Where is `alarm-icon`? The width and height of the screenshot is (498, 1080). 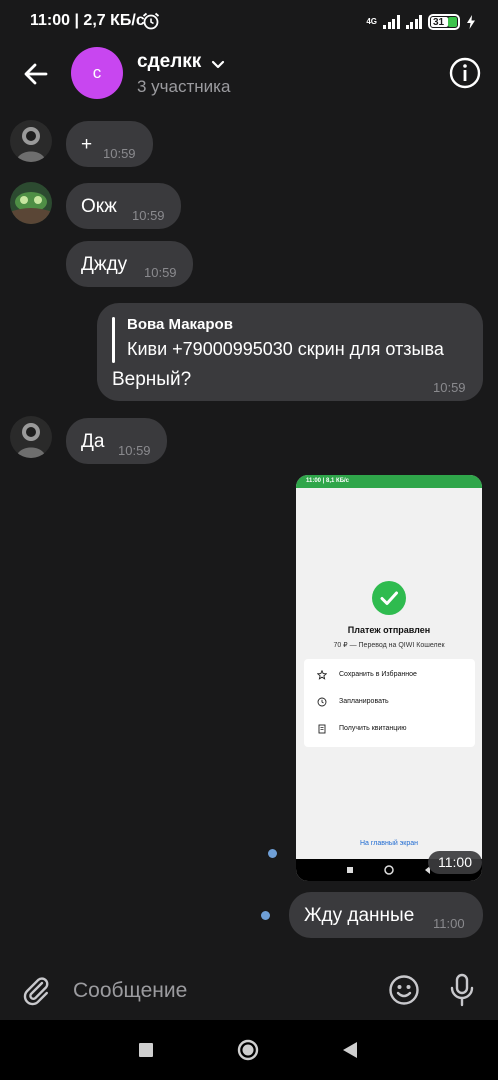
alarm-icon is located at coordinates (151, 21).